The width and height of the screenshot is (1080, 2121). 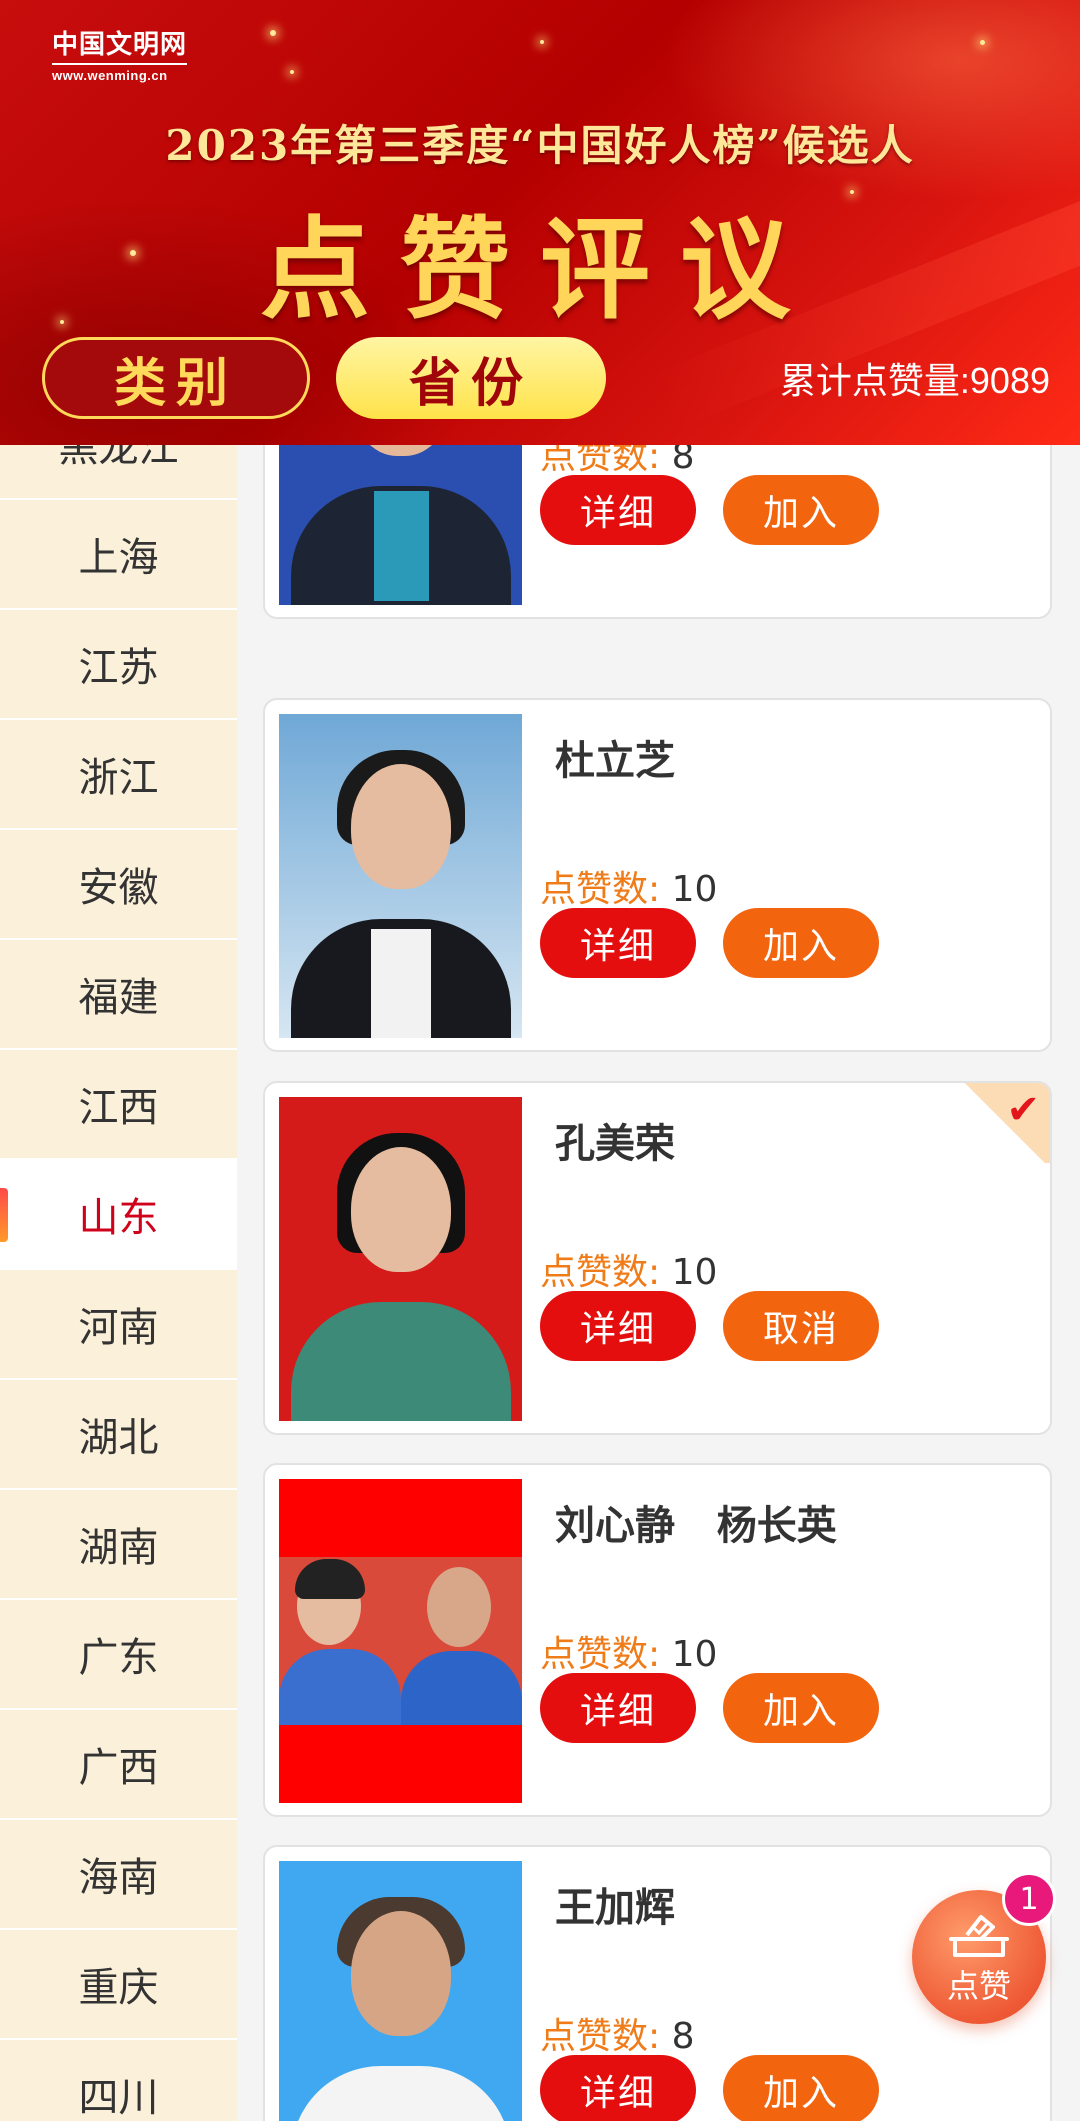 I want to click on sidebar-item-label: 福建, so click(x=118, y=998).